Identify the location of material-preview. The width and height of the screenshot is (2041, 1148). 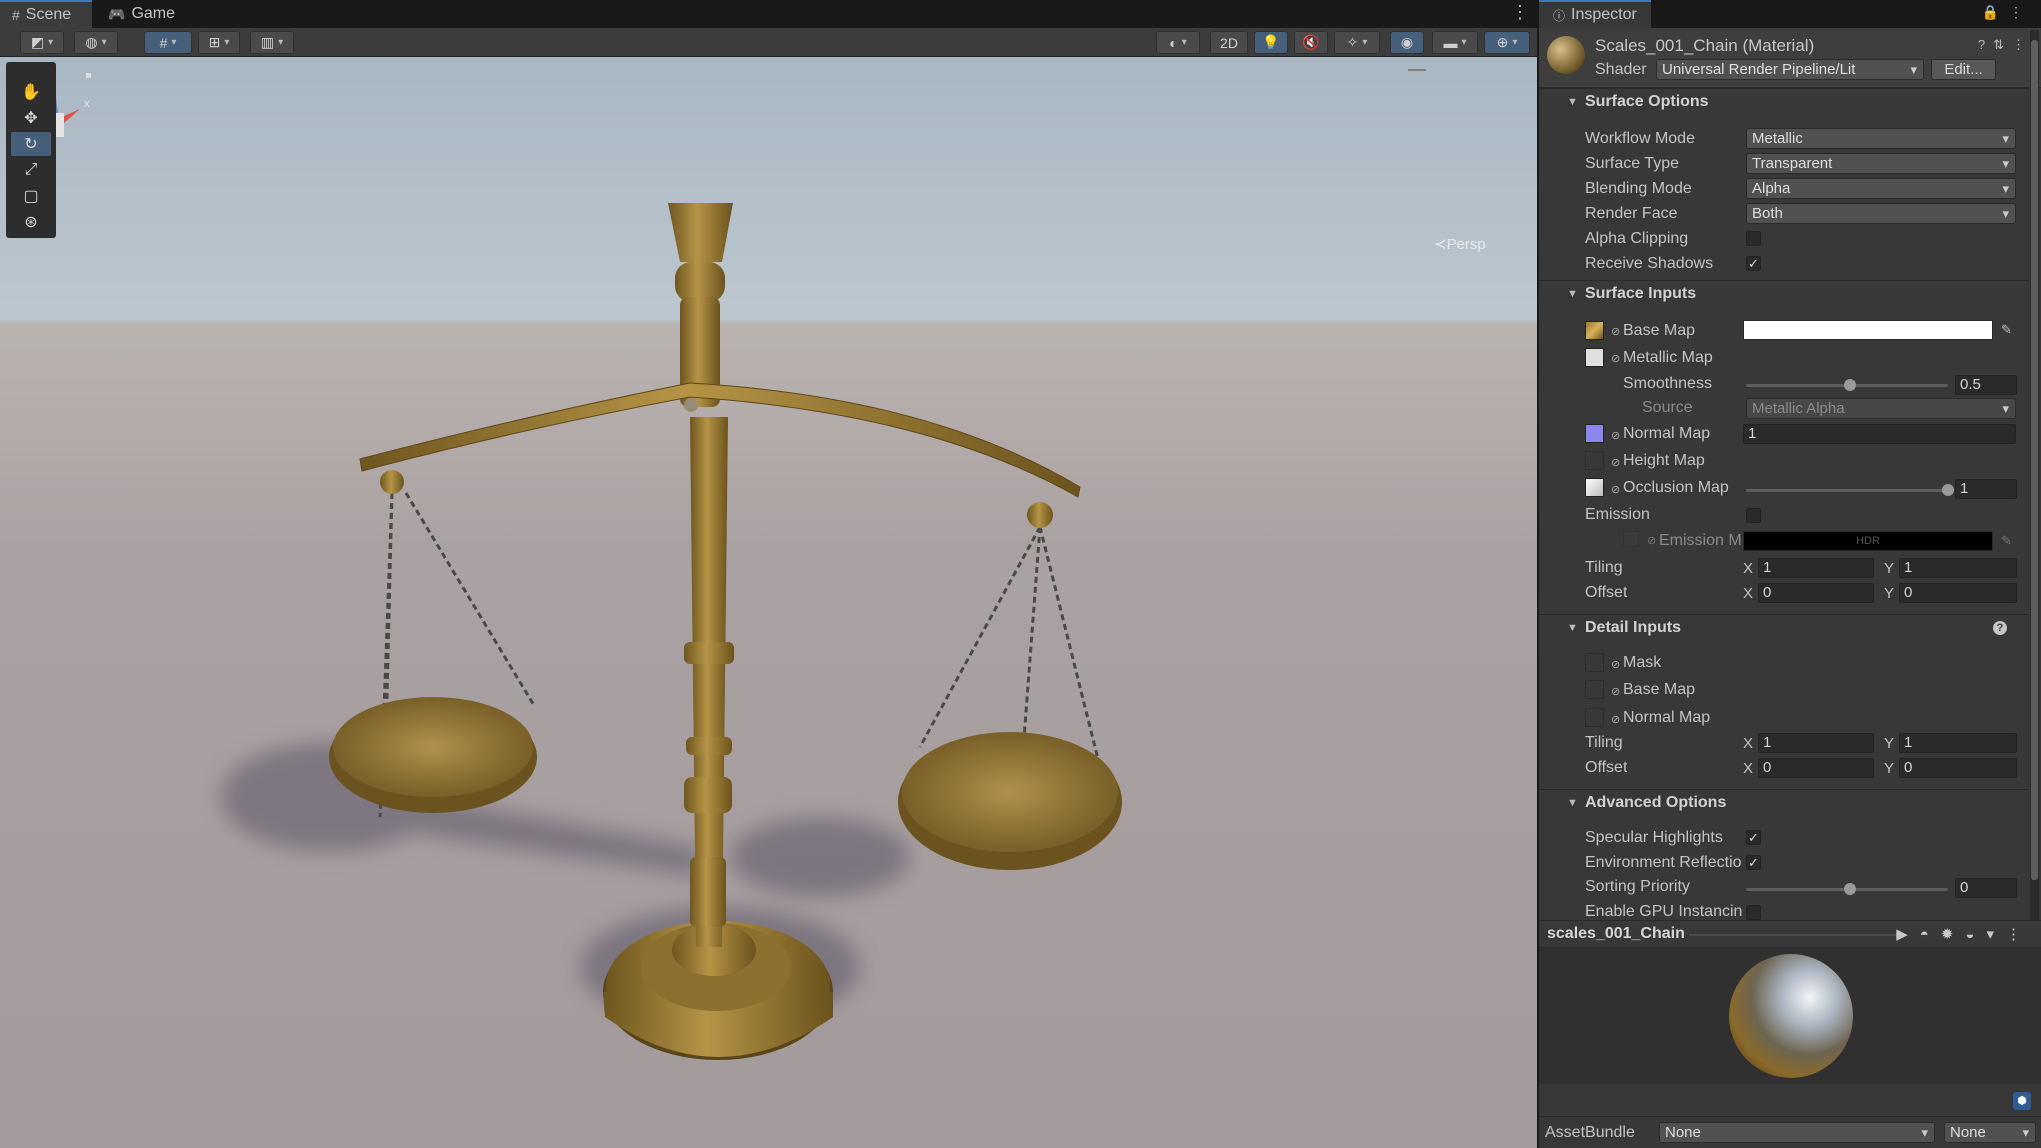
(1790, 1016).